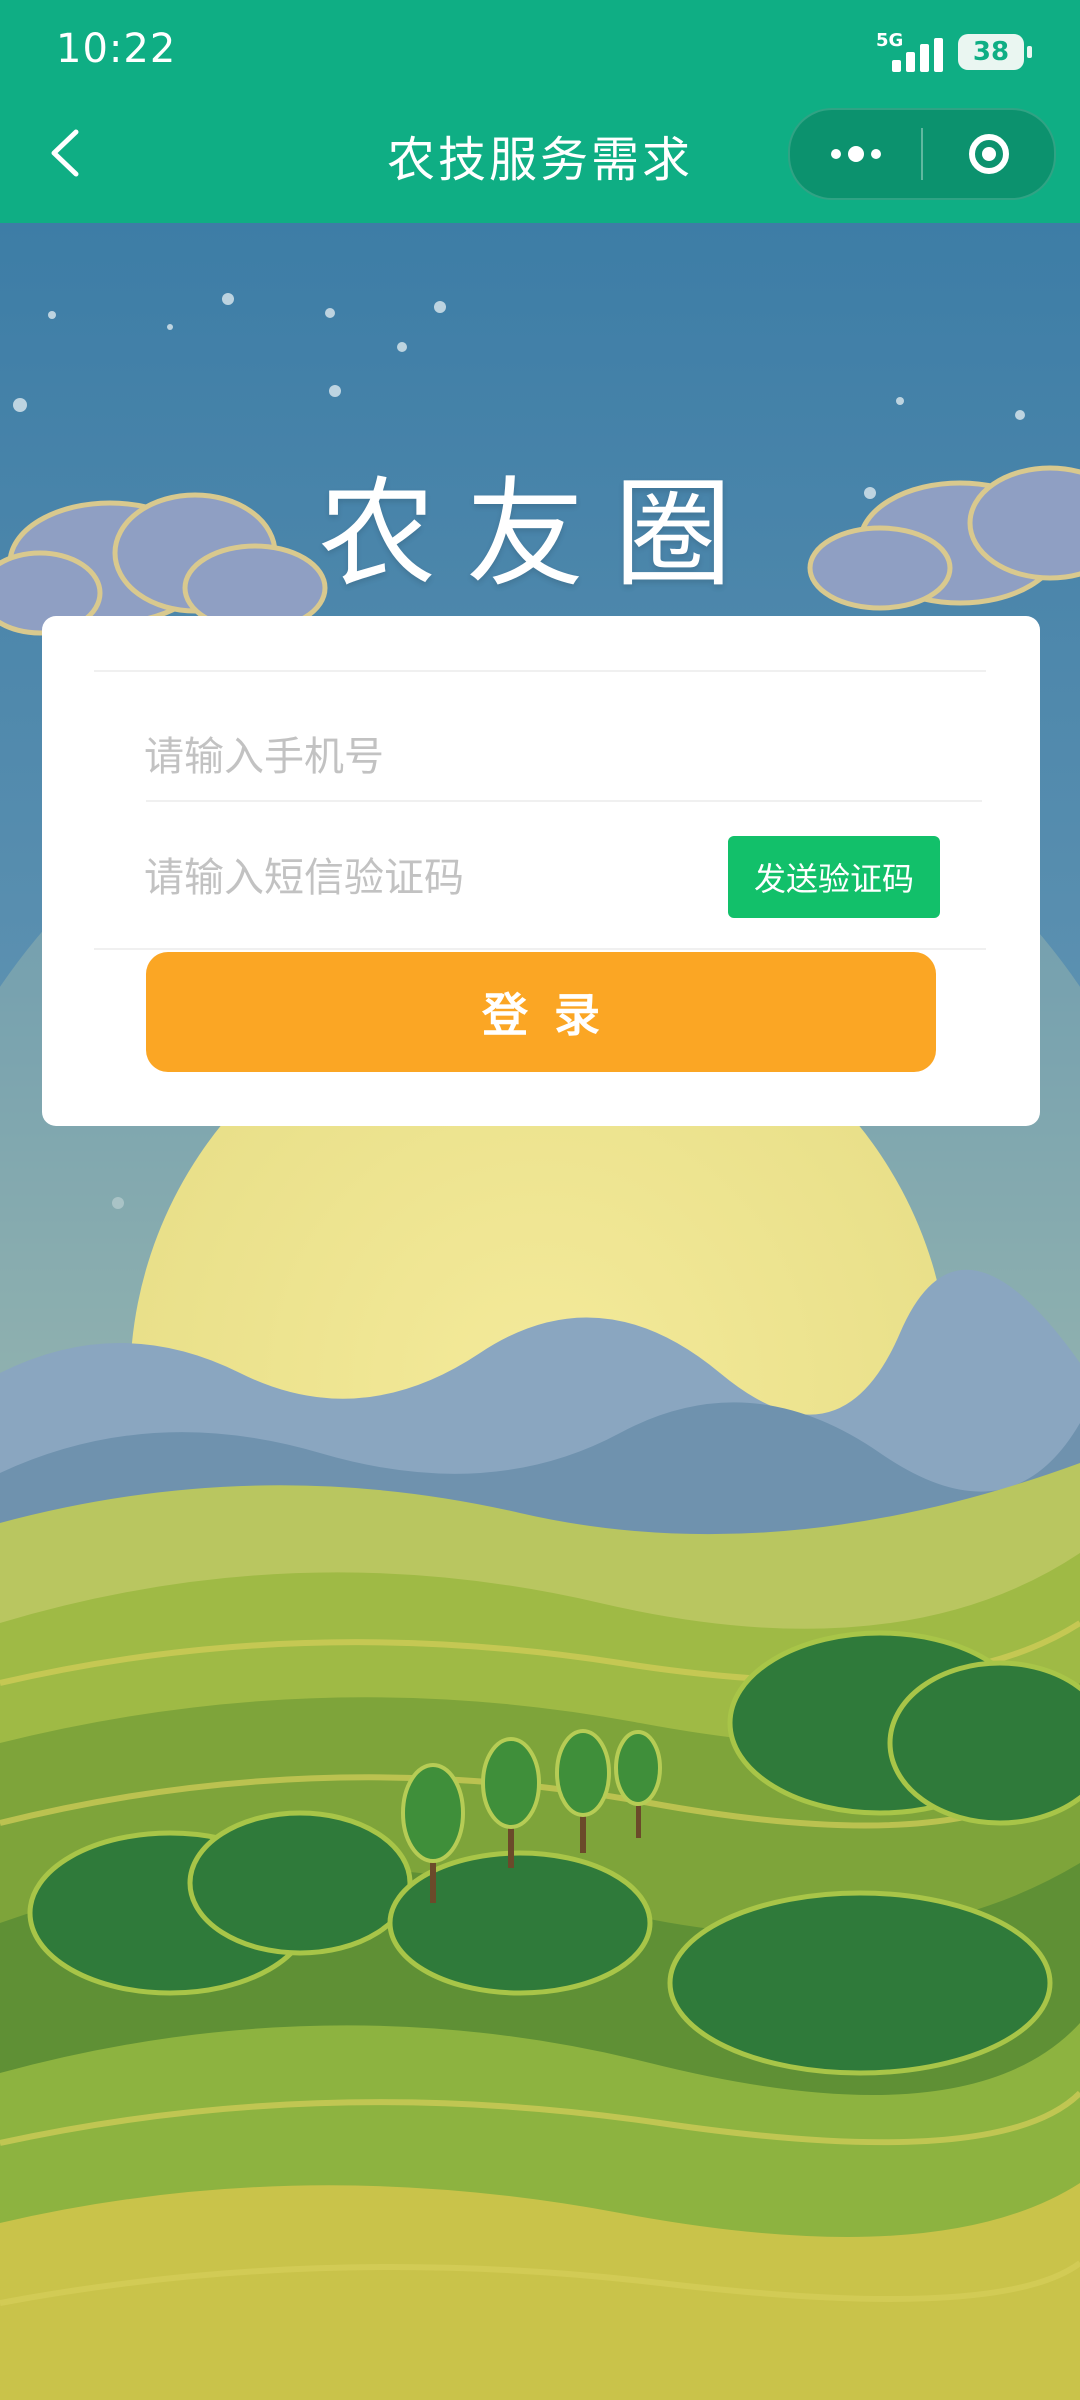  What do you see at coordinates (834, 877) in the screenshot?
I see `send-code-button: 发送验证码` at bounding box center [834, 877].